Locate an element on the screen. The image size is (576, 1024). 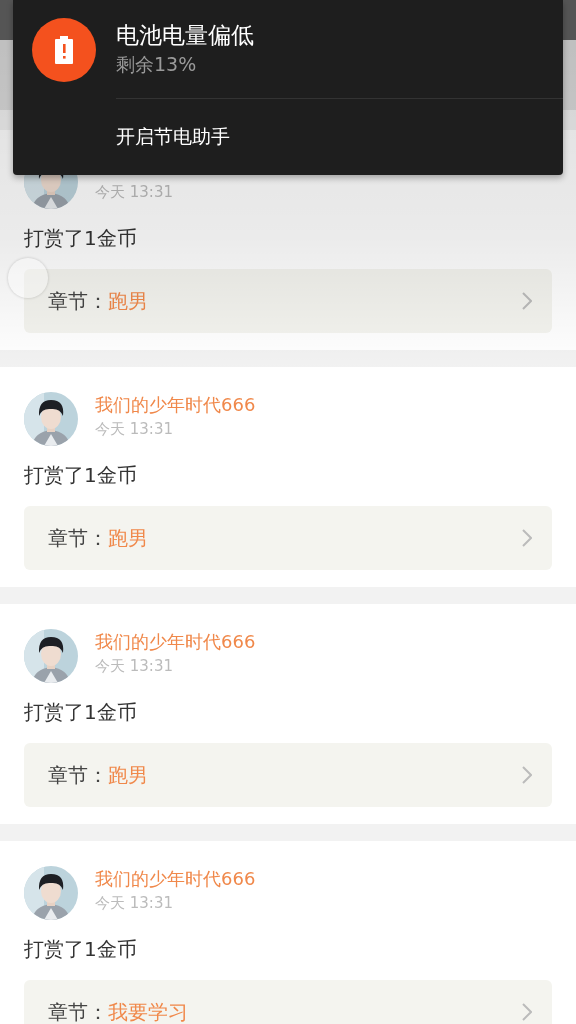
floating-ball-icon is located at coordinates (28, 278).